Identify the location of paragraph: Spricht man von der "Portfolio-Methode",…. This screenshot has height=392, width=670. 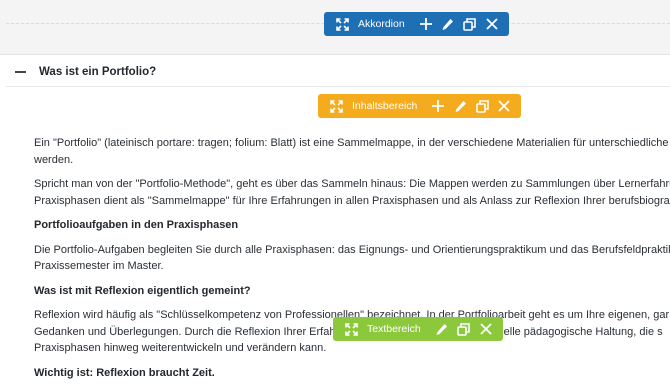
(352, 192).